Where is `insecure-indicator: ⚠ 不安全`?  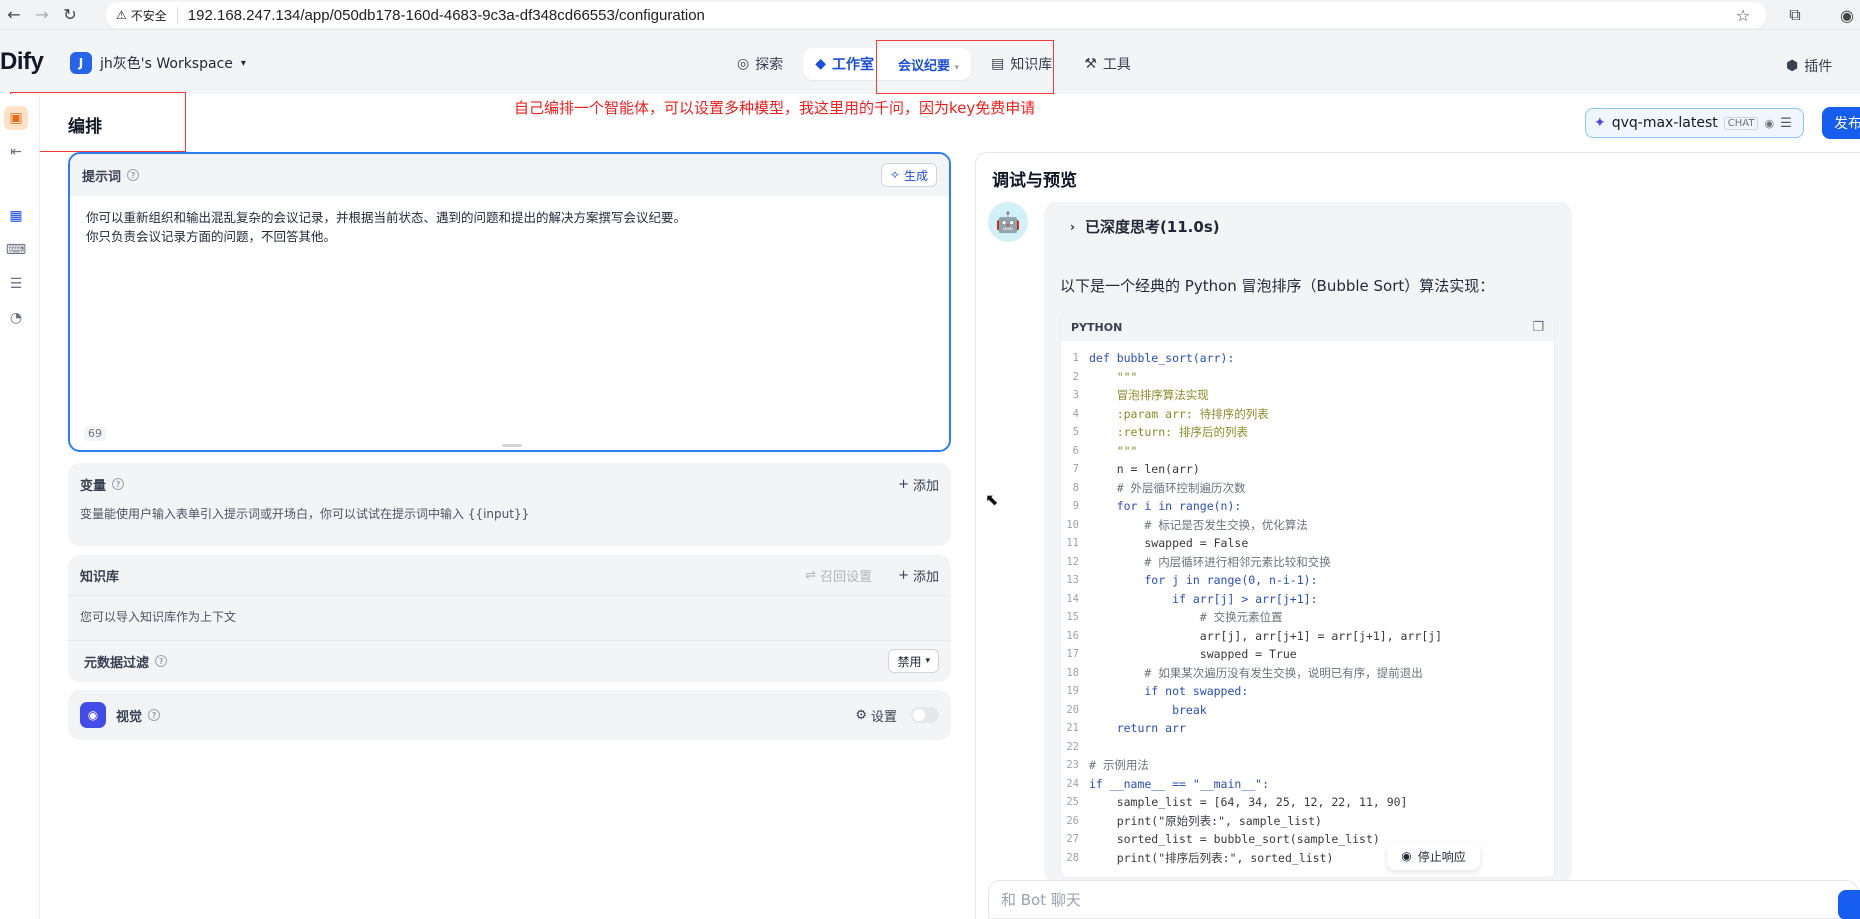 insecure-indicator: ⚠ 不安全 is located at coordinates (147, 15).